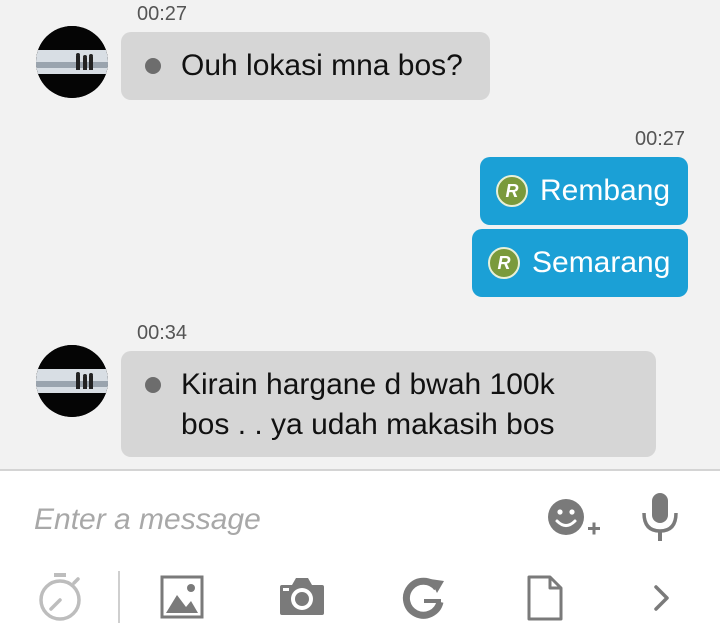 This screenshot has height=641, width=720. What do you see at coordinates (545, 598) in the screenshot?
I see `file-icon` at bounding box center [545, 598].